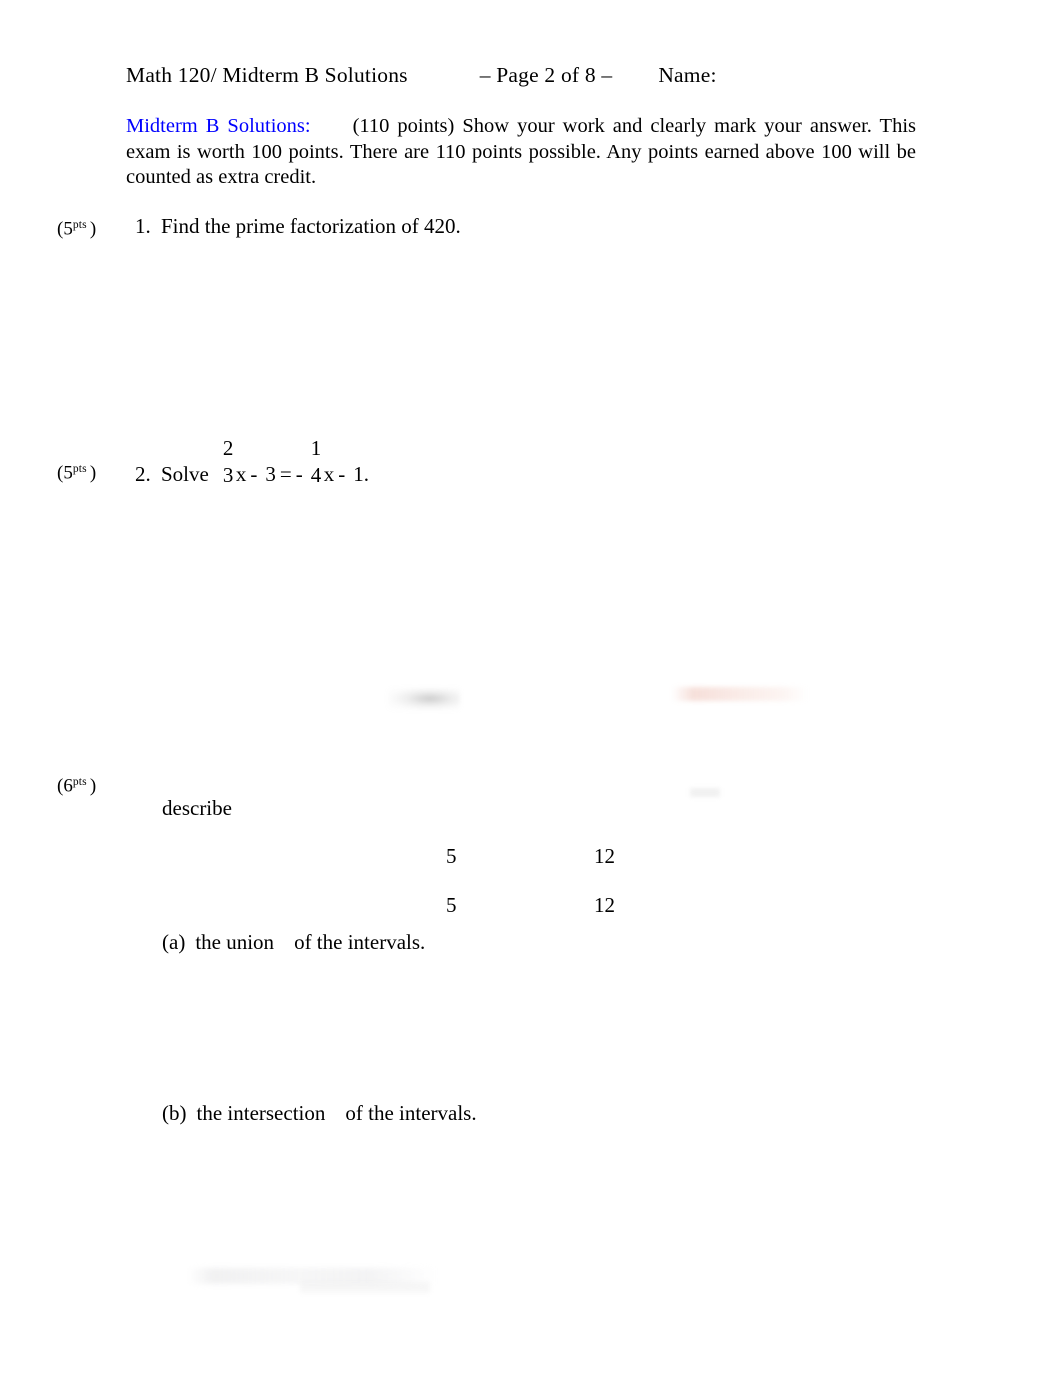 Image resolution: width=1062 pixels, height=1376 pixels. I want to click on fraction-numerator: 1, so click(316, 448).